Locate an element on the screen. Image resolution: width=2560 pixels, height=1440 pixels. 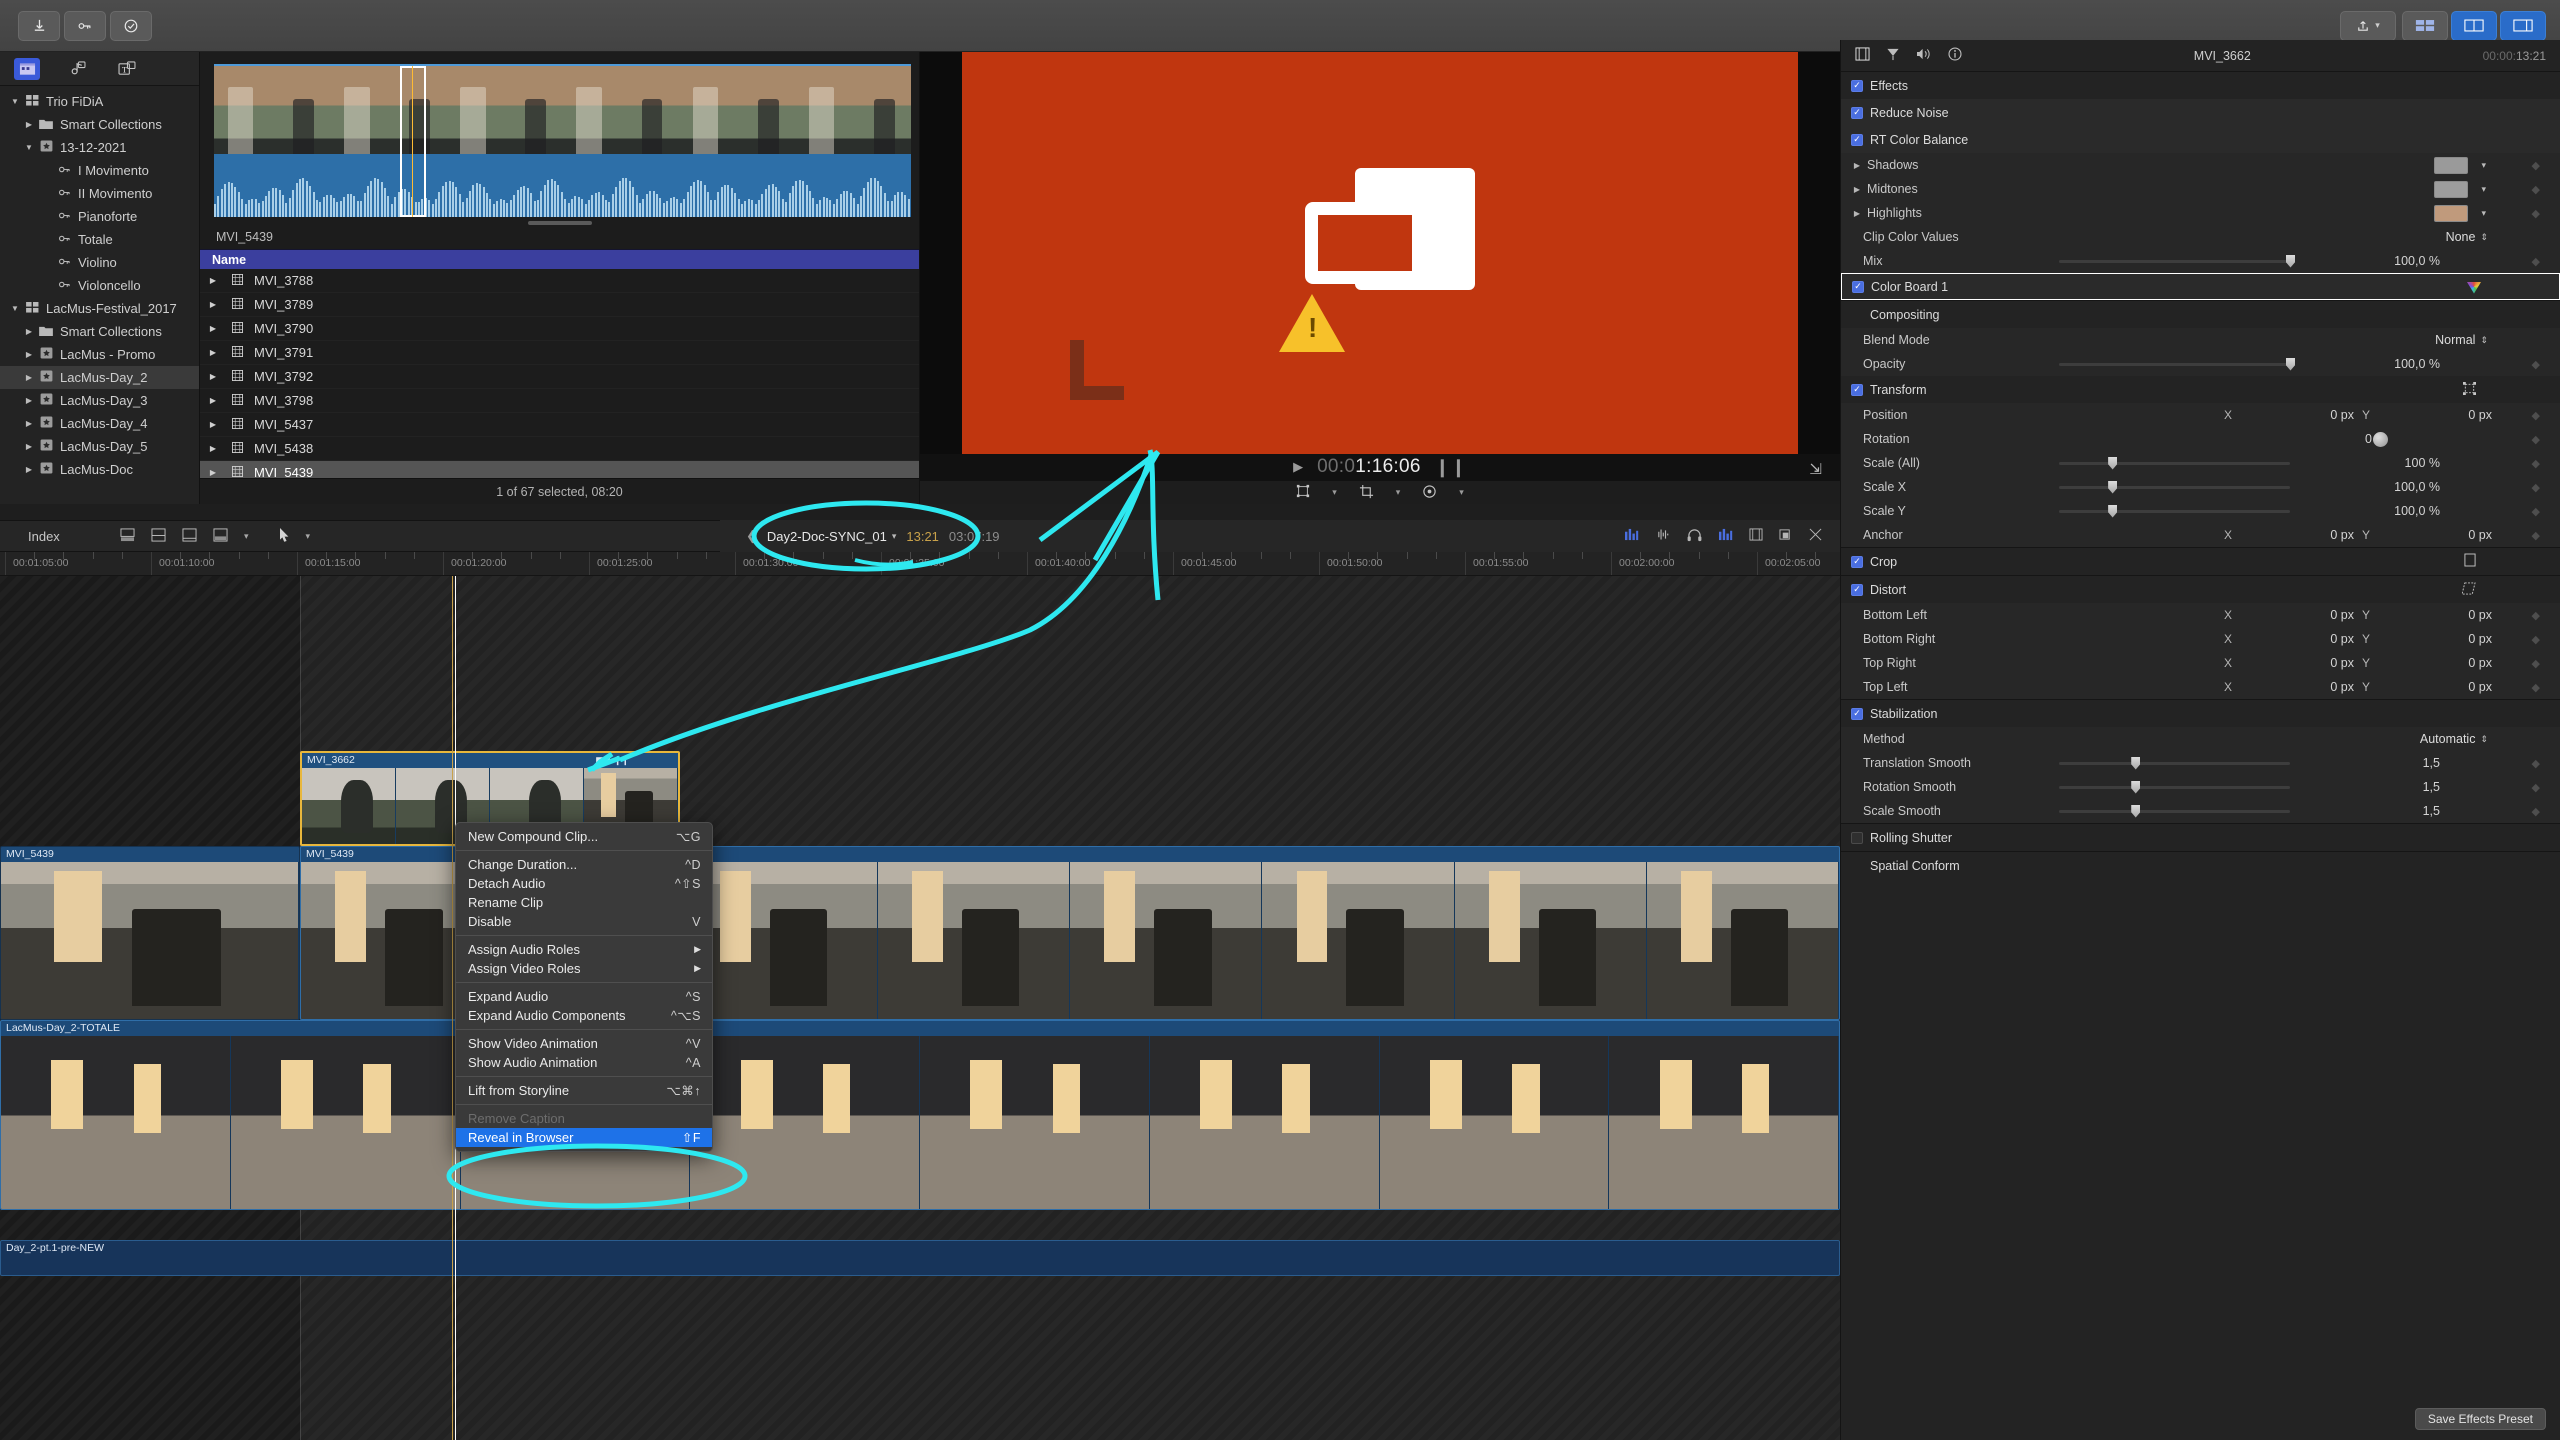
sidebar-item-smart-collections: ▶ Smart Collections is located at coordinates (99, 331).